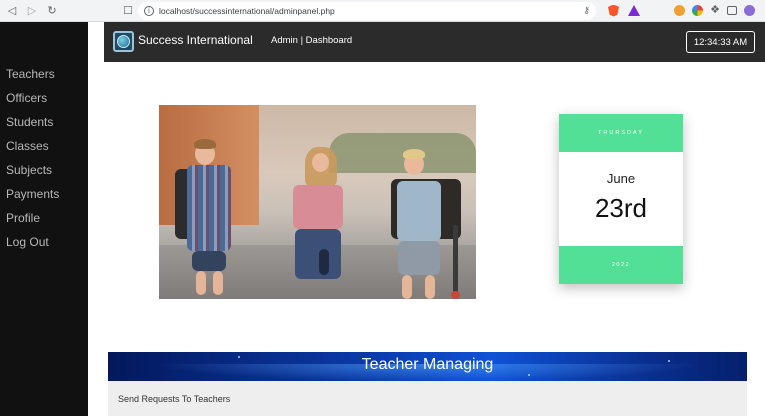 Image resolution: width=765 pixels, height=416 pixels. What do you see at coordinates (621, 133) in the screenshot?
I see `date-card-weekday: THURSDAY` at bounding box center [621, 133].